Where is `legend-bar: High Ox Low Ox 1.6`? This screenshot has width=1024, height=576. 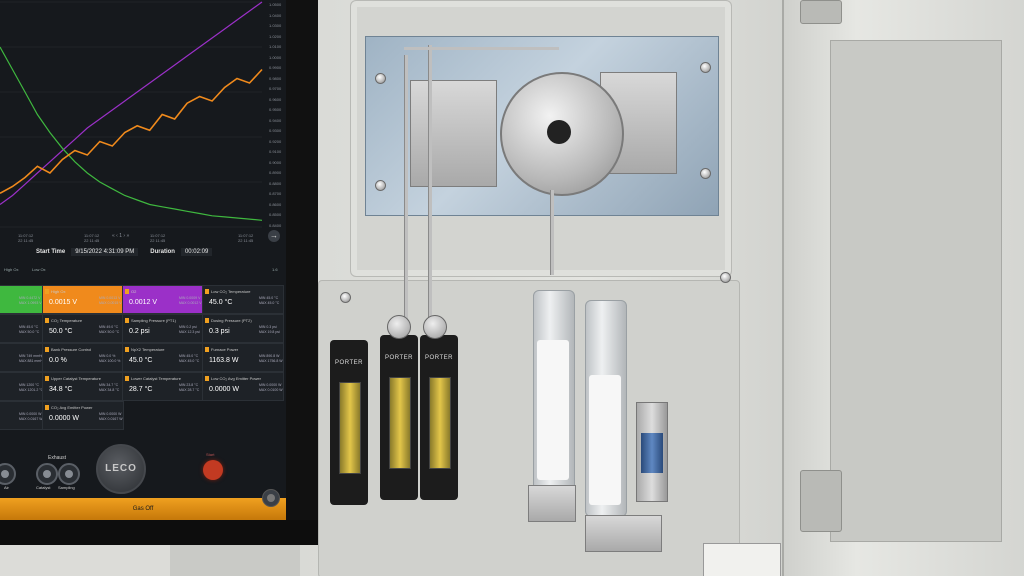
legend-bar: High Ox Low Ox 1.6 is located at coordinates (143, 270).